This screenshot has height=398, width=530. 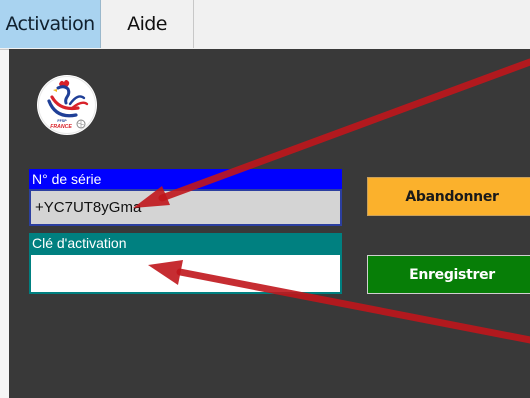 What do you see at coordinates (448, 274) in the screenshot?
I see `save-button: Enregistrer` at bounding box center [448, 274].